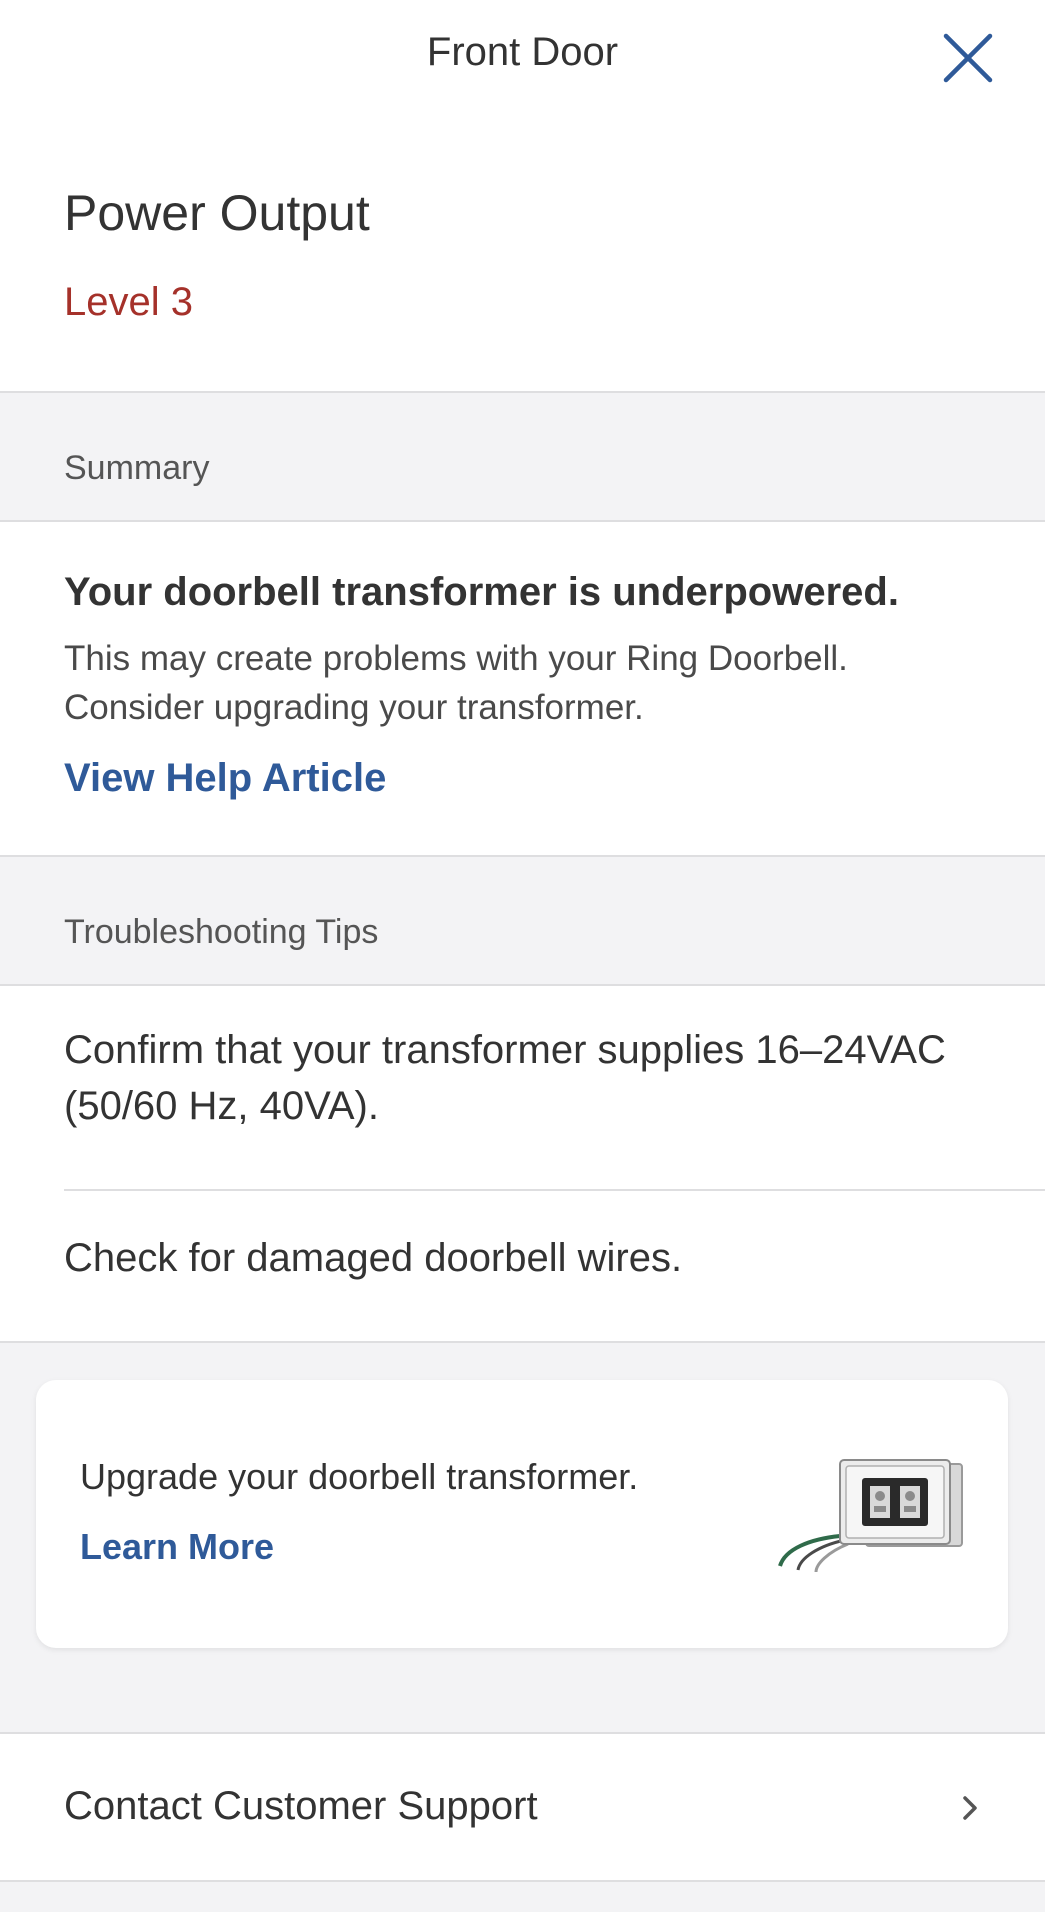  What do you see at coordinates (870, 1514) in the screenshot?
I see `transformer-image` at bounding box center [870, 1514].